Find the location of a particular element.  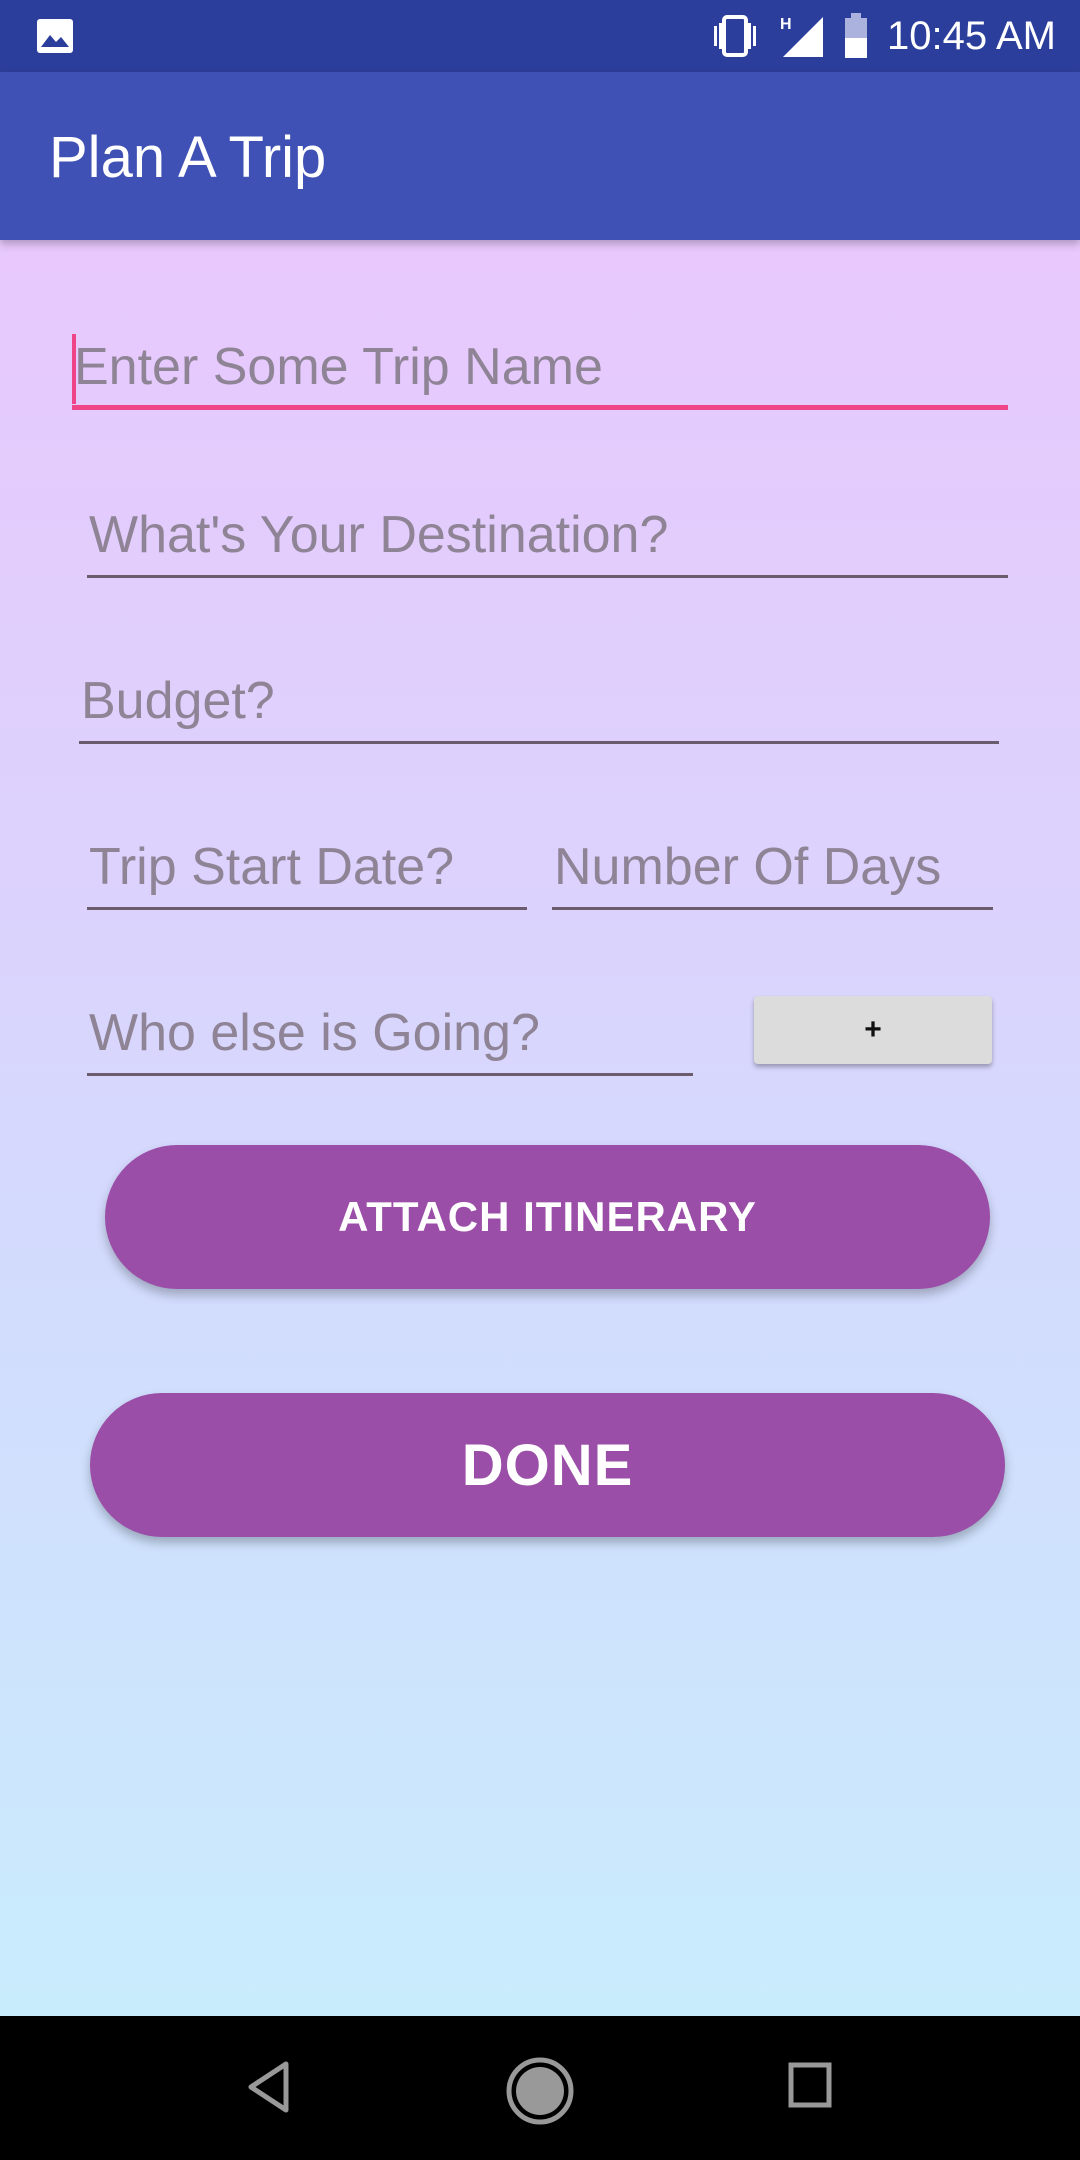

trip-name-field is located at coordinates (540, 370).